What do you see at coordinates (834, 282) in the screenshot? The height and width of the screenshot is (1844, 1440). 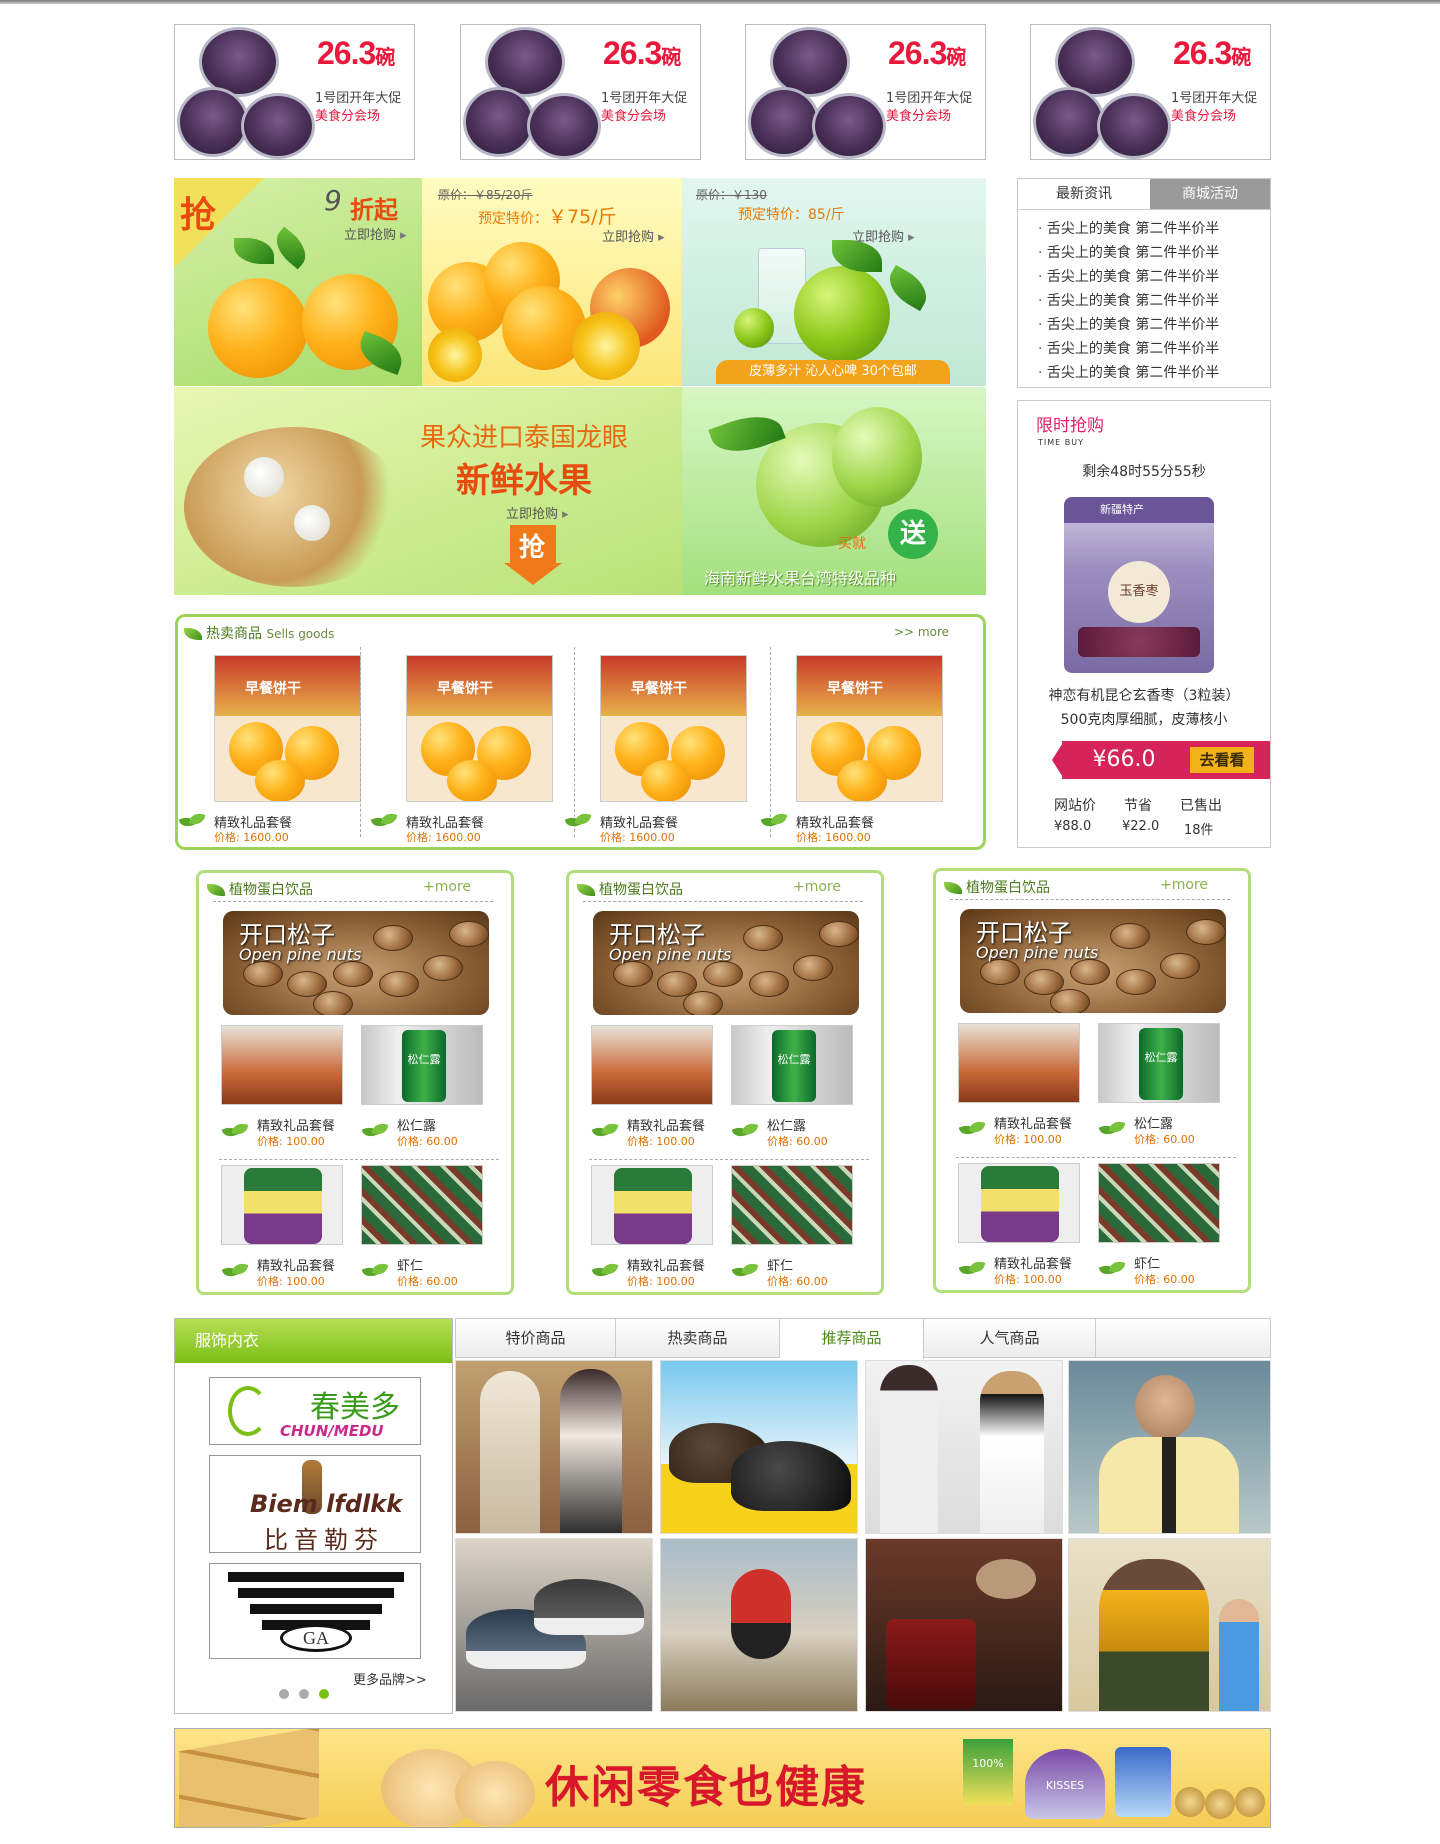 I see `fruit-tile-lime: 原价：￥130 预定特价：85/斤 立即抢购 皮薄多汁 沁人心啤 30个包邮` at bounding box center [834, 282].